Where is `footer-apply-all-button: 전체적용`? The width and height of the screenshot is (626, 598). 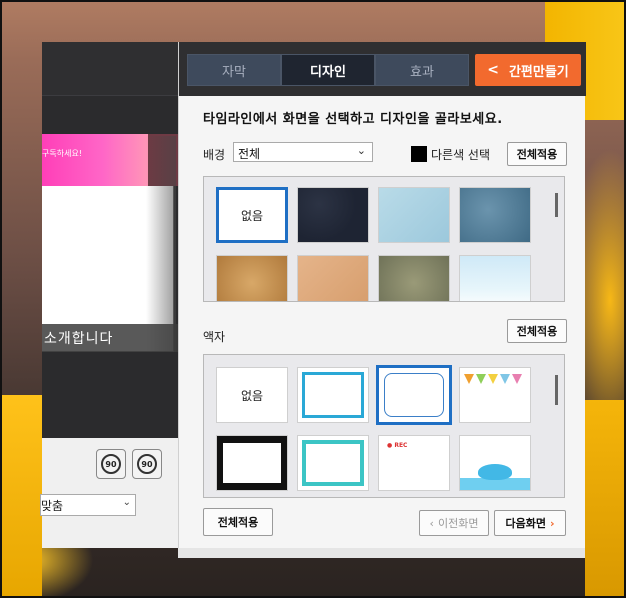
footer-apply-all-button: 전체적용 is located at coordinates (238, 522).